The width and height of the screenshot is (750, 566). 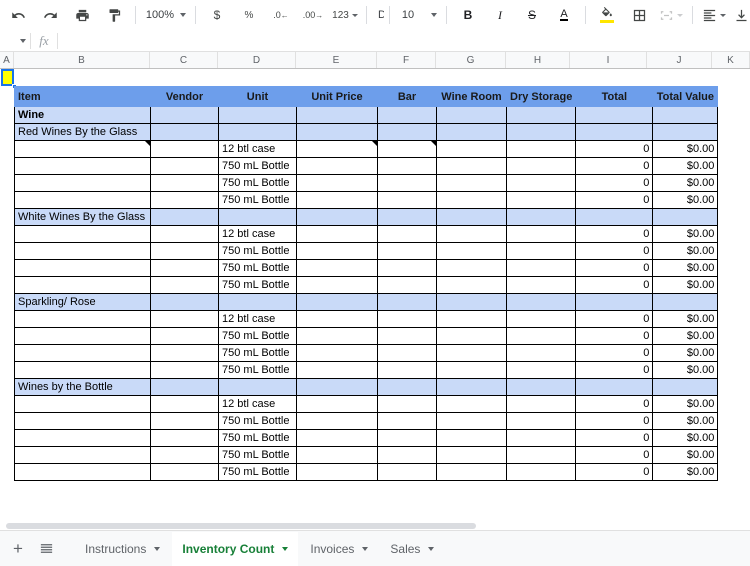 What do you see at coordinates (114, 15) in the screenshot?
I see `paint-format-icon` at bounding box center [114, 15].